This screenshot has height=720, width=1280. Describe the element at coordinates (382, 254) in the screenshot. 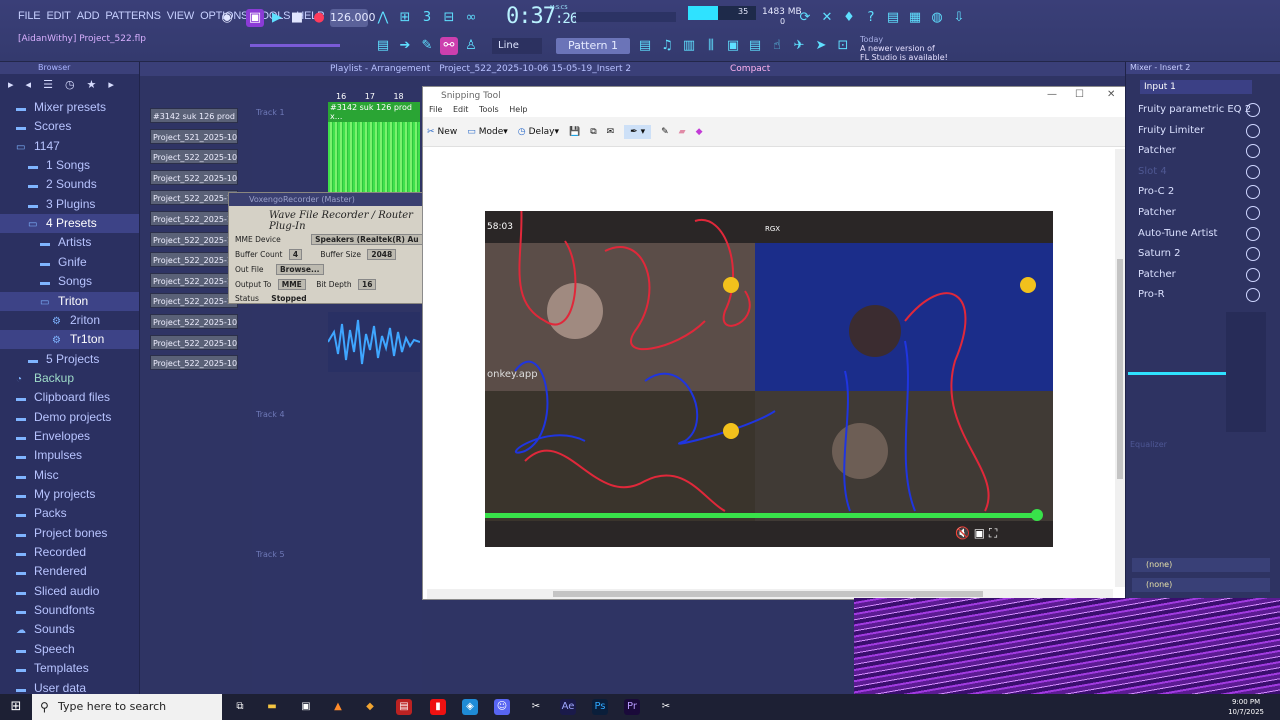

I see `buffer-size-field: 2048` at that location.